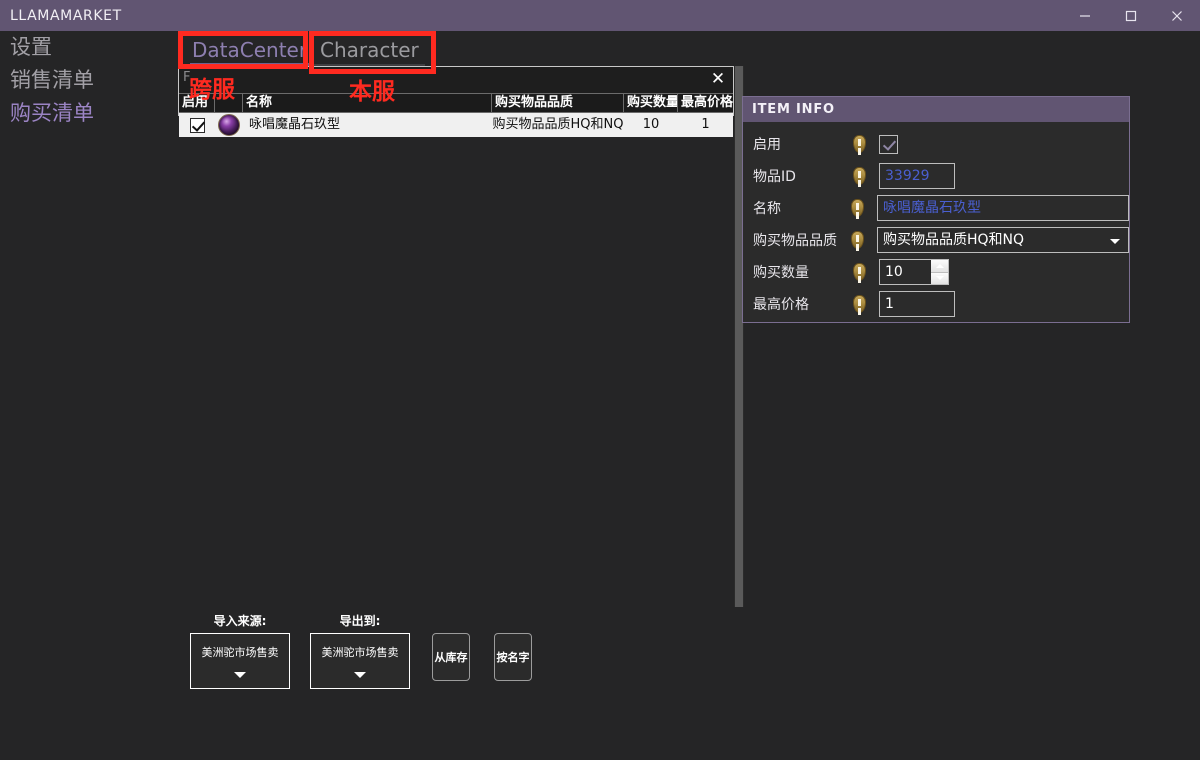  I want to click on field-label: 购买数量, so click(781, 273).